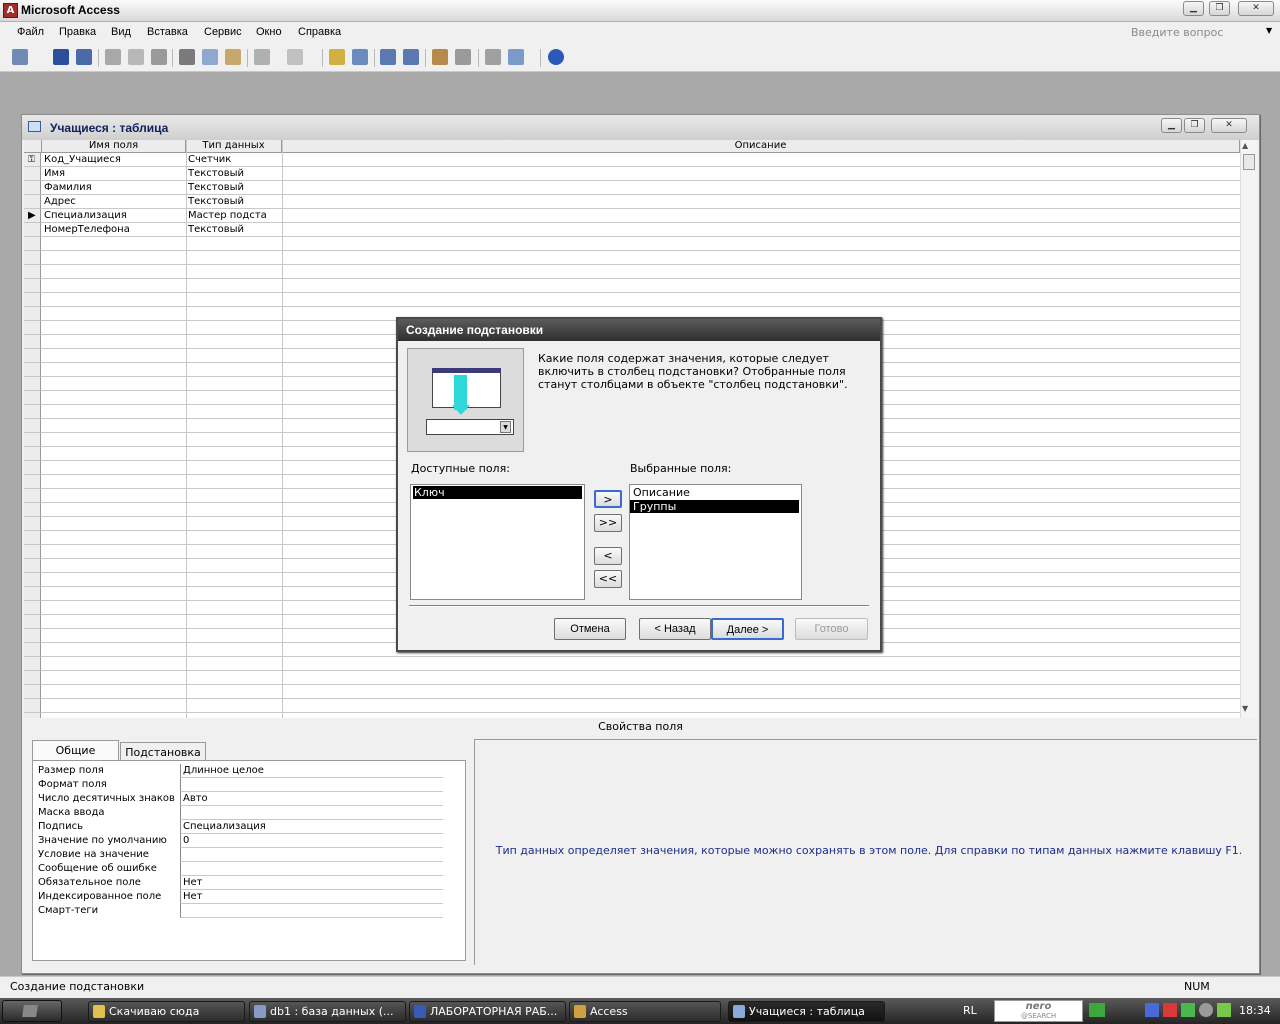 Image resolution: width=1280 pixels, height=1024 pixels. I want to click on task-table: Учащиеся : таблица, so click(806, 1011).